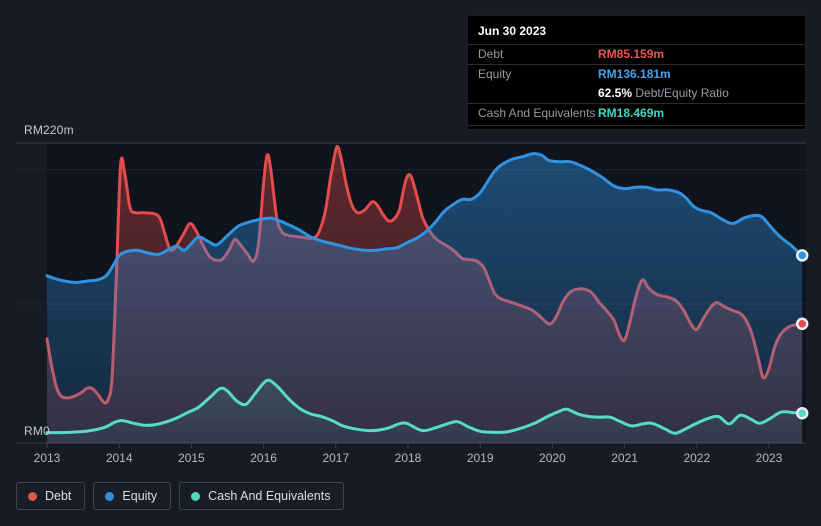 Image resolution: width=821 pixels, height=526 pixels. What do you see at coordinates (491, 54) in the screenshot?
I see `tooltip-debt-label: Debt` at bounding box center [491, 54].